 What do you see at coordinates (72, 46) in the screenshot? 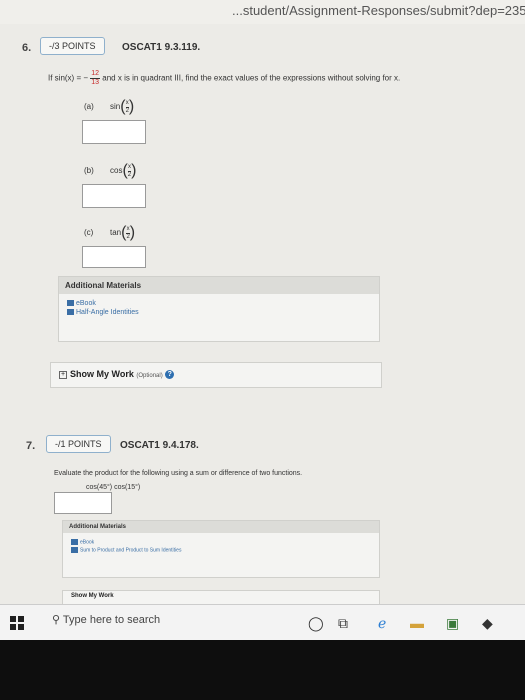
I see `points-badge: -/3 POINTS` at bounding box center [72, 46].